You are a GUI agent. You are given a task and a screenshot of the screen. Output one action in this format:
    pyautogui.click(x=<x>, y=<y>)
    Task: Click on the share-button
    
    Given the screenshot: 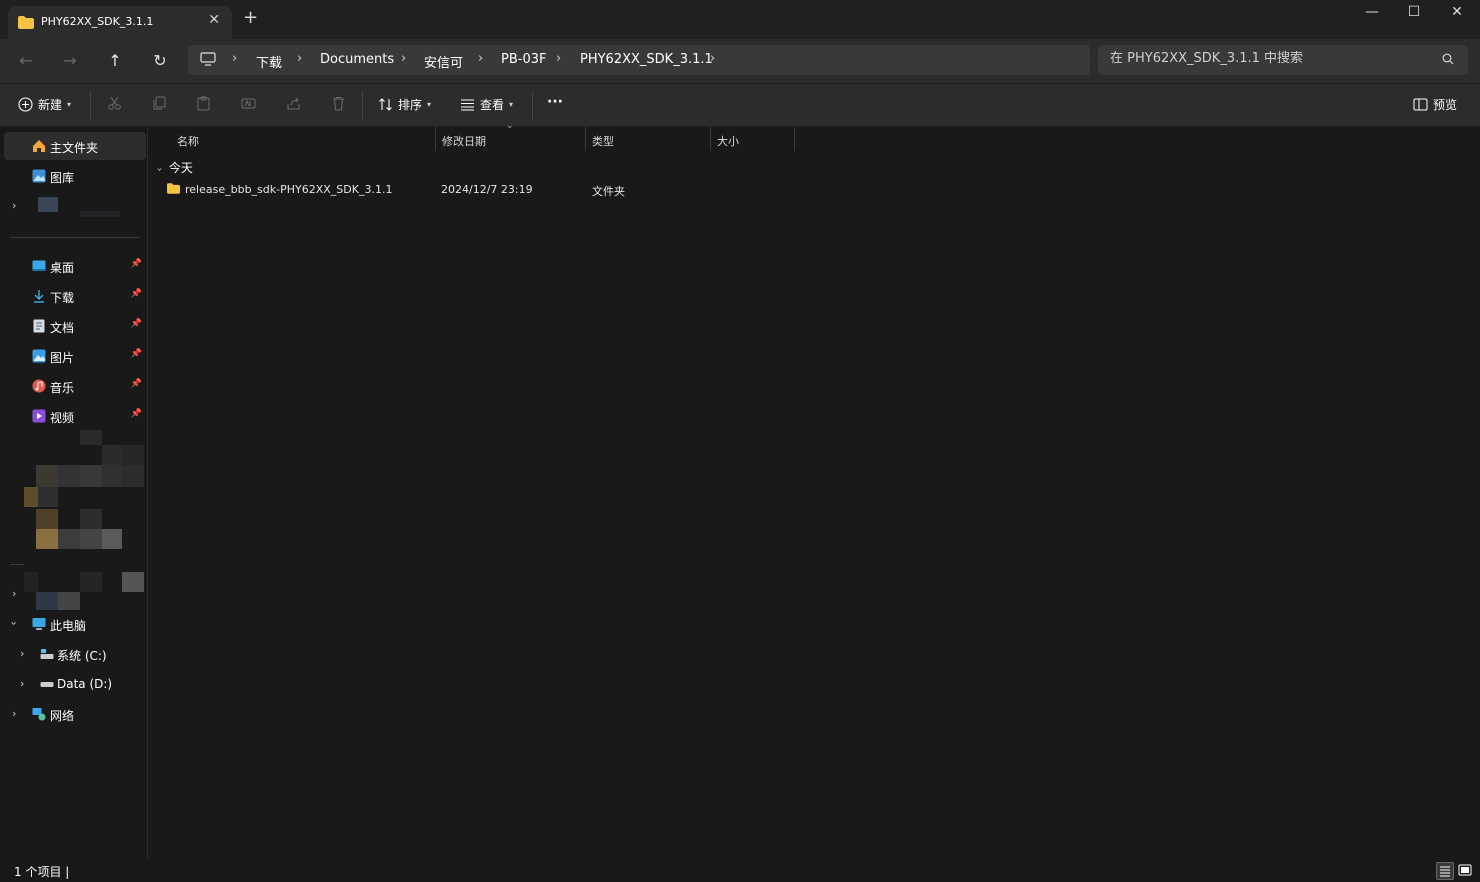 What is the action you would take?
    pyautogui.click(x=293, y=103)
    